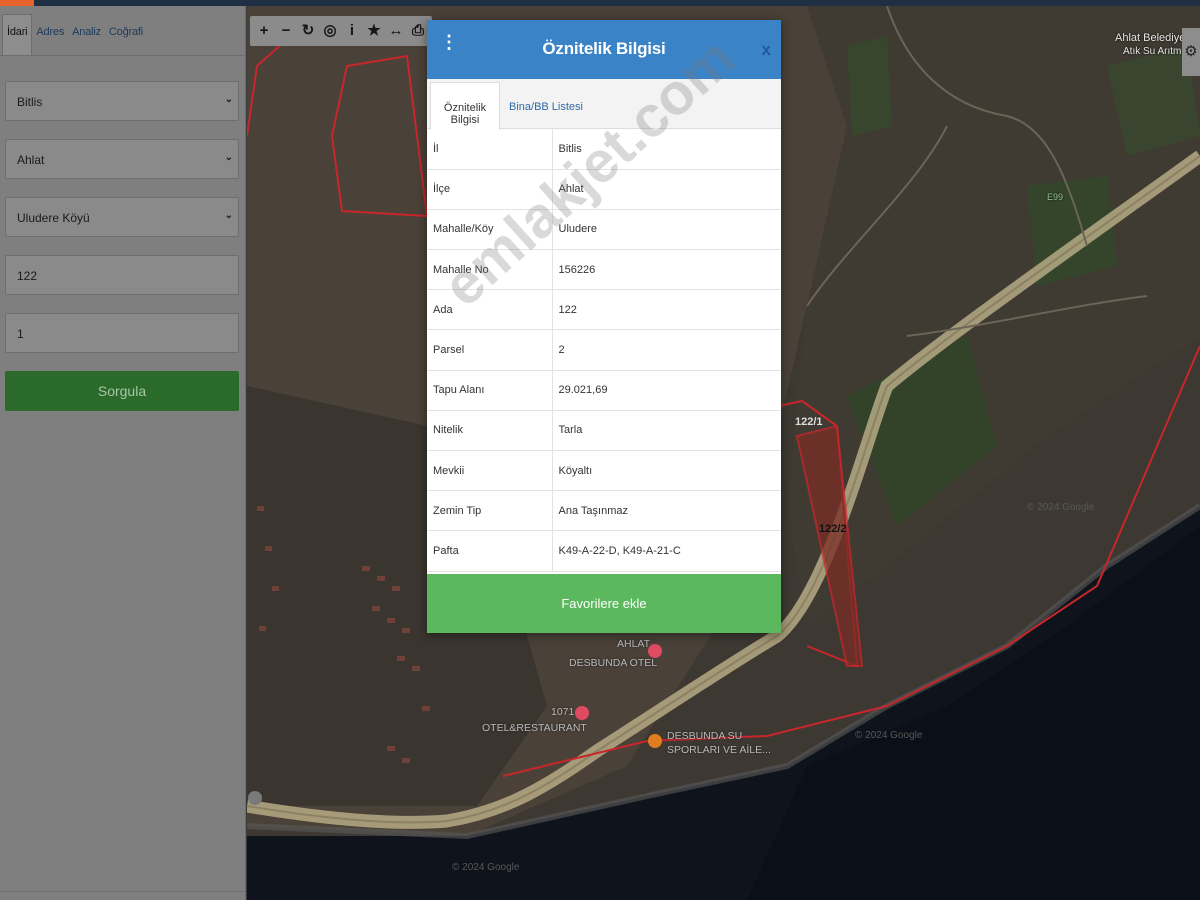  What do you see at coordinates (666, 149) in the screenshot?
I see `attr-value: Bitlis` at bounding box center [666, 149].